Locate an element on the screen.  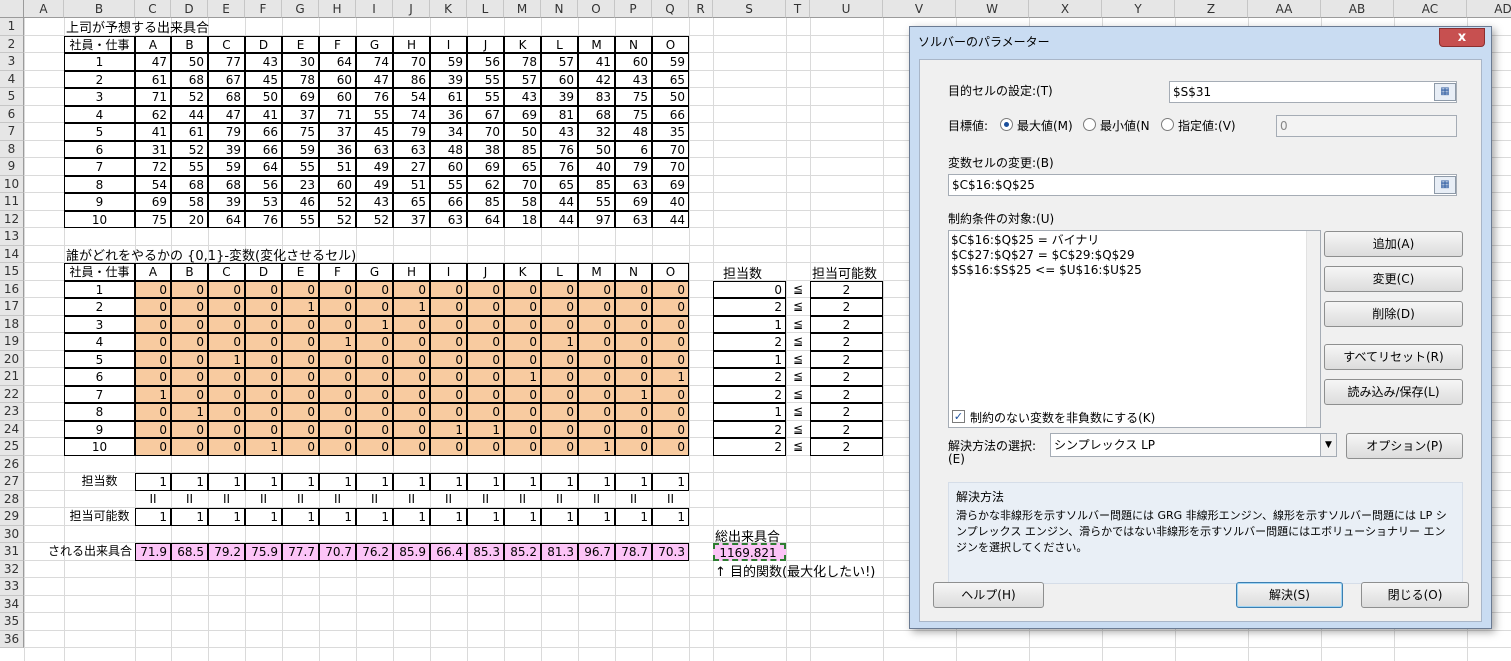
score-cell: 72 is located at coordinates (153, 167).